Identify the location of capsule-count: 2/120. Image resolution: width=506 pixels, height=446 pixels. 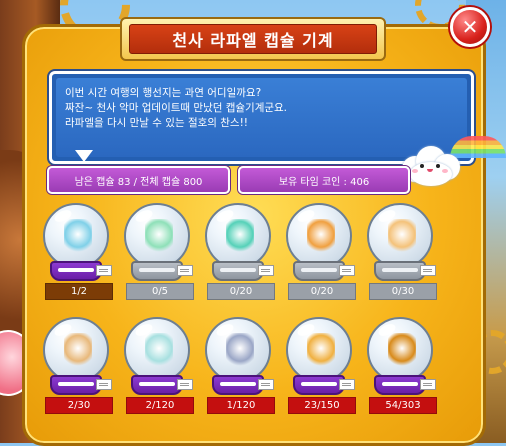
(160, 405).